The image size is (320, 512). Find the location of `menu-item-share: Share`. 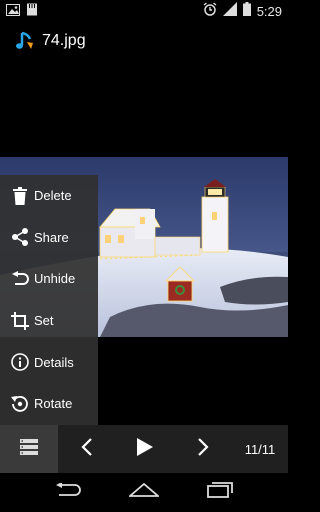

menu-item-share: Share is located at coordinates (49, 238).